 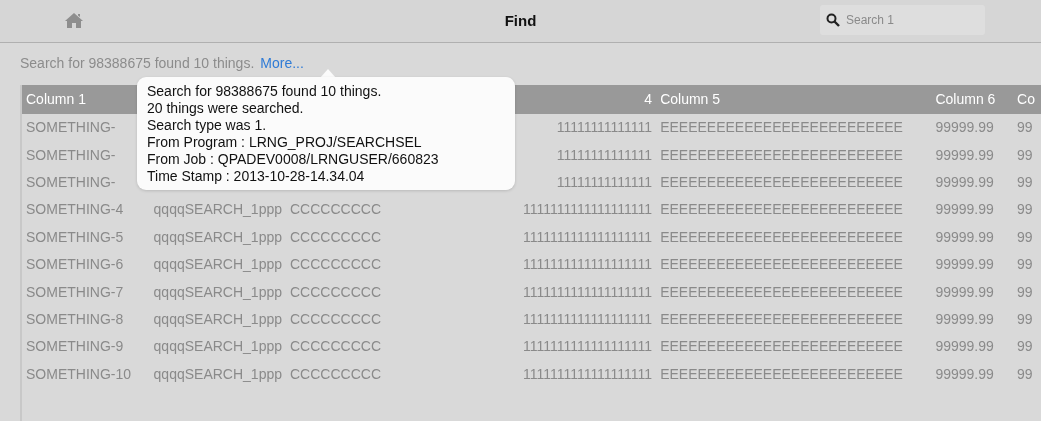 What do you see at coordinates (56, 99) in the screenshot?
I see `column-header: Column 1` at bounding box center [56, 99].